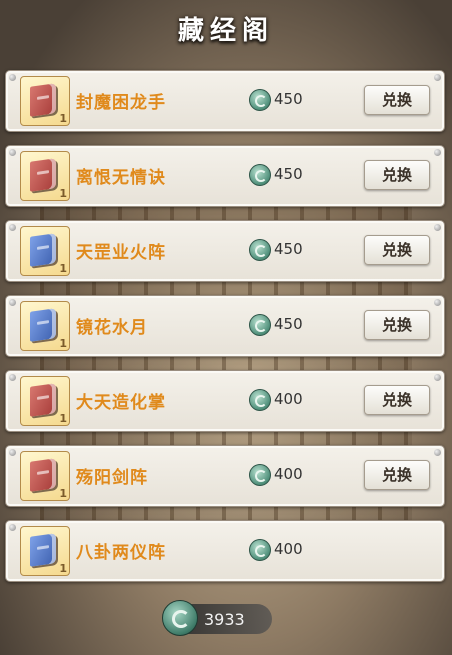  What do you see at coordinates (121, 178) in the screenshot?
I see `item-name: 离恨无情诀` at bounding box center [121, 178].